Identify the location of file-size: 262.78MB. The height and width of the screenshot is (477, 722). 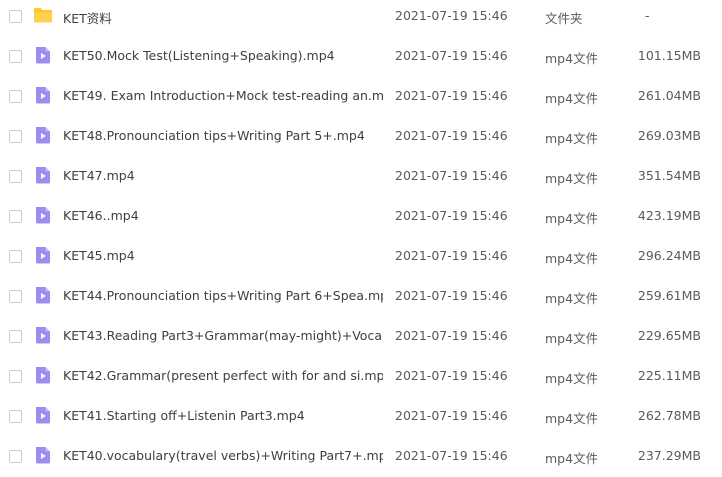
(669, 415).